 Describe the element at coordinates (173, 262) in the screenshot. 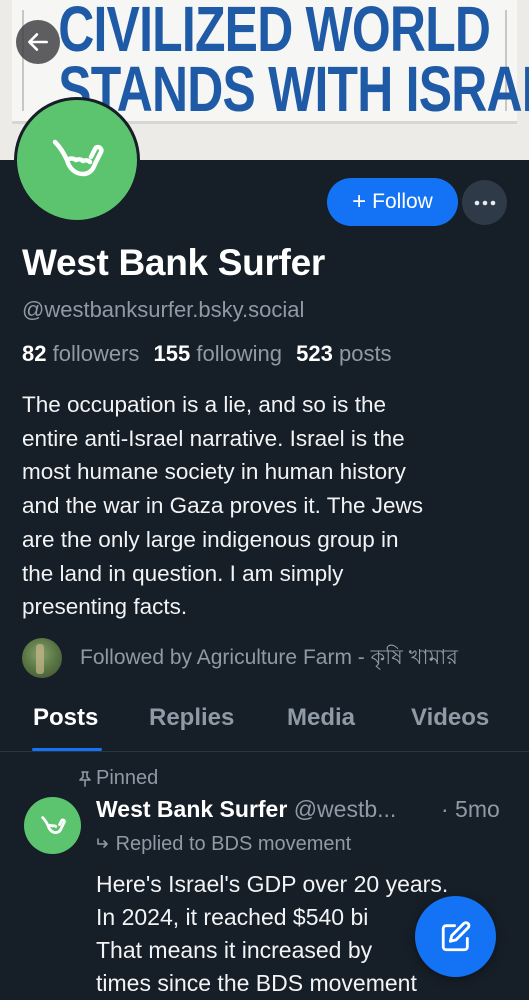

I see `display-name: West Bank Surfer` at that location.